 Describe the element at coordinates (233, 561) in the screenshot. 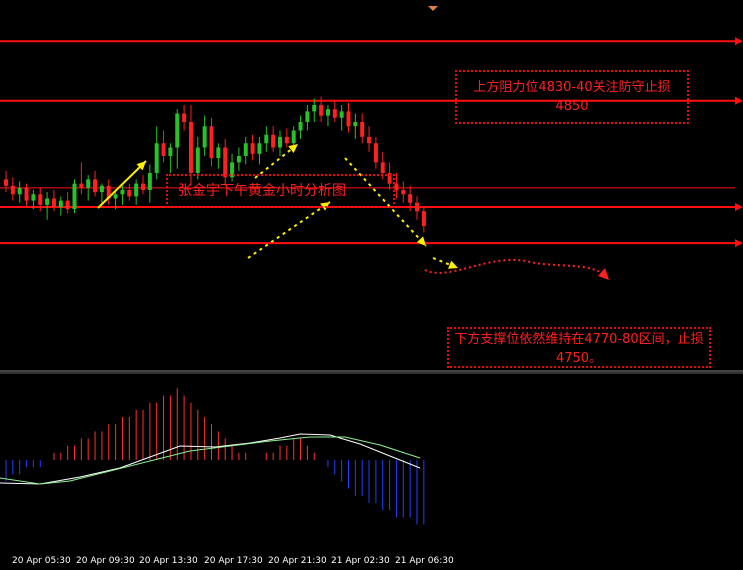

I see `time-tick-label: 20 Apr 17:30` at that location.